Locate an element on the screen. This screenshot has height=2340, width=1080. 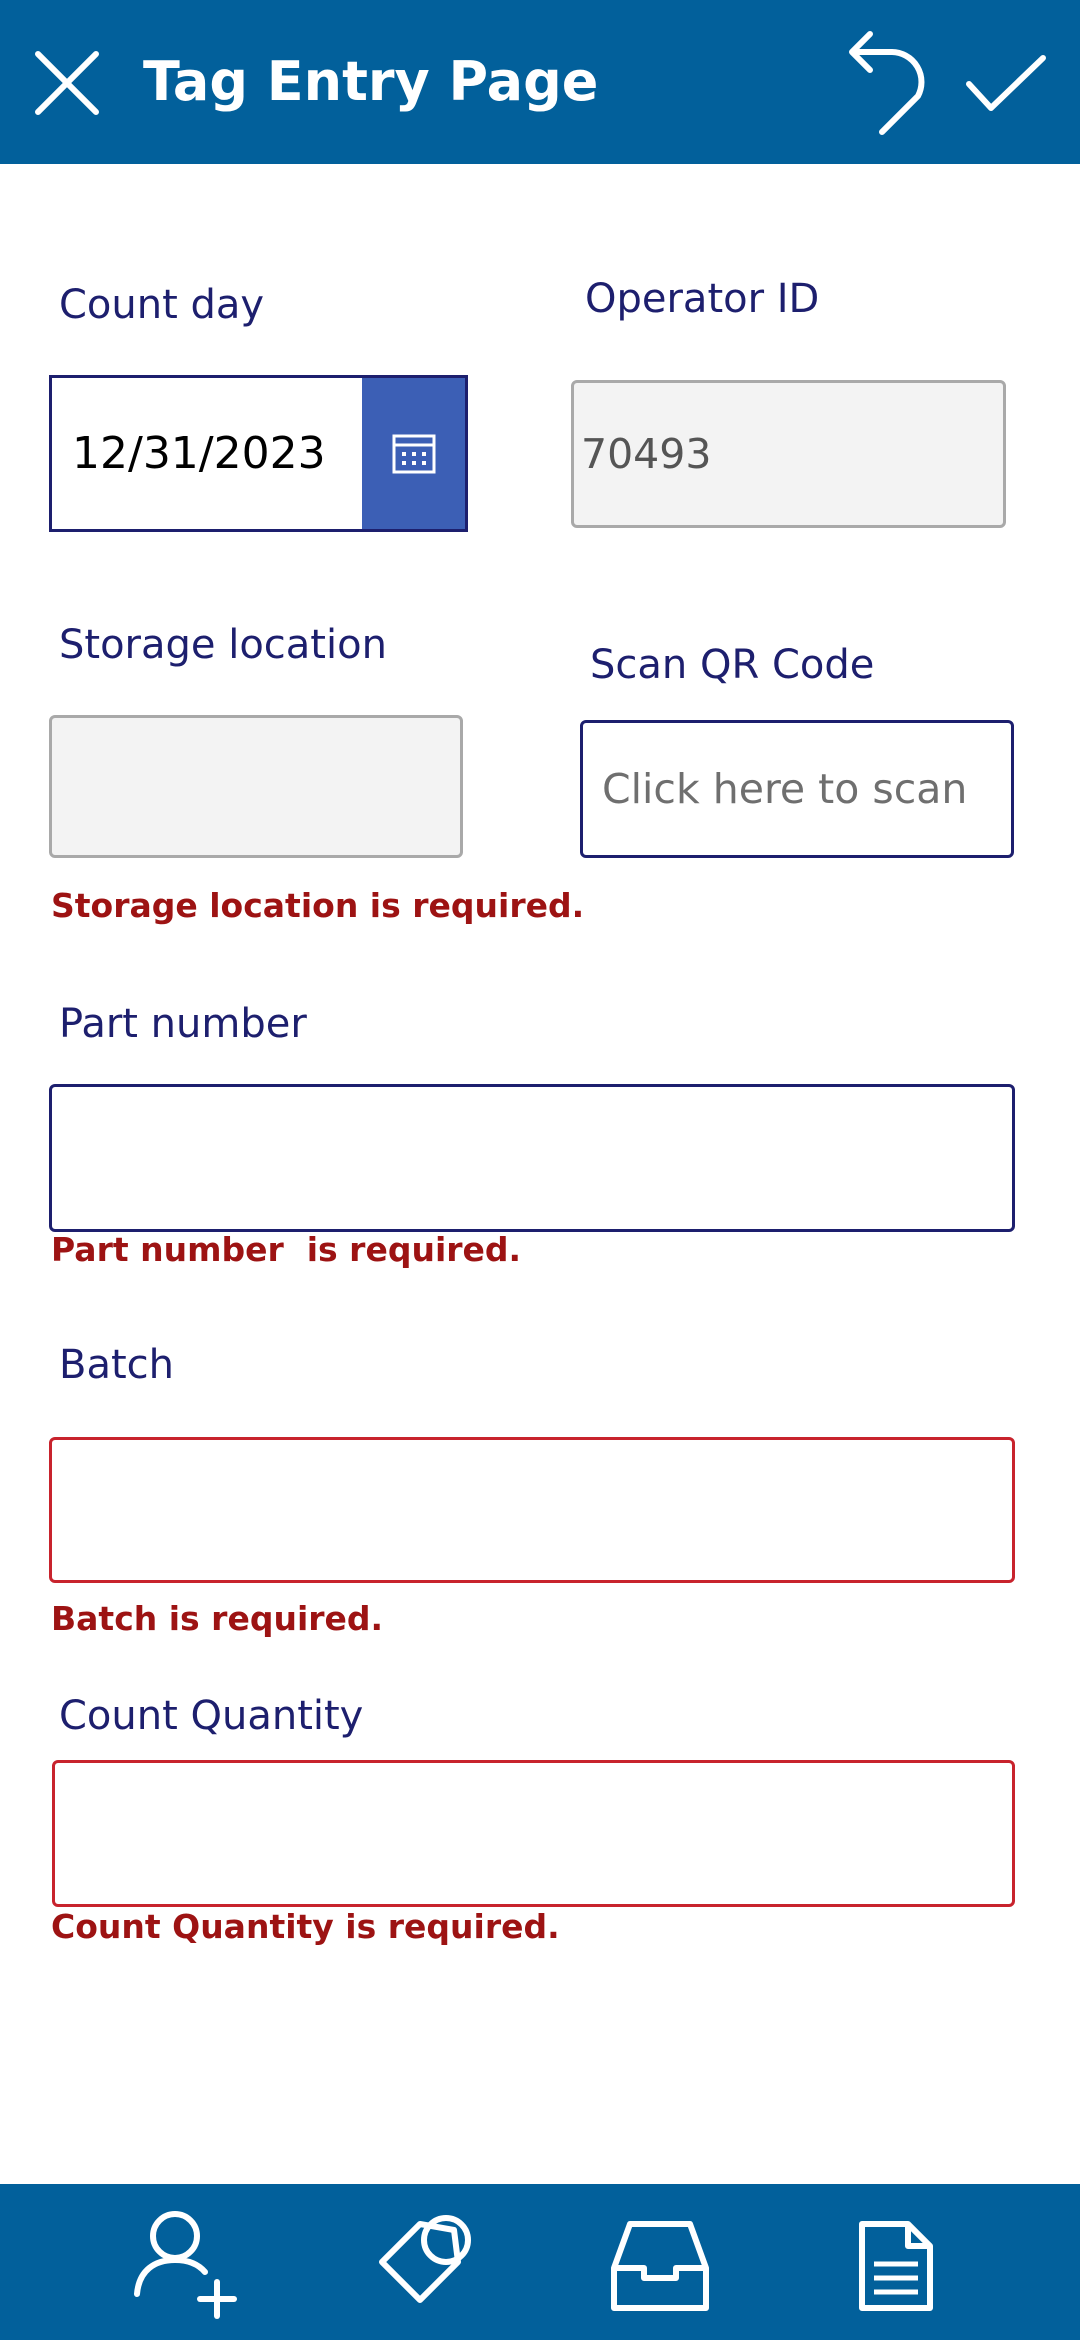
scan-qr-label: Scan QR Code is located at coordinates (732, 665).